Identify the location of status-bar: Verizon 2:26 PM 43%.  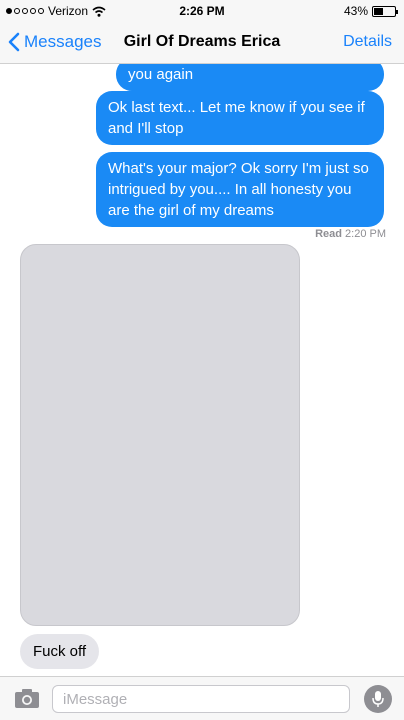
(202, 11).